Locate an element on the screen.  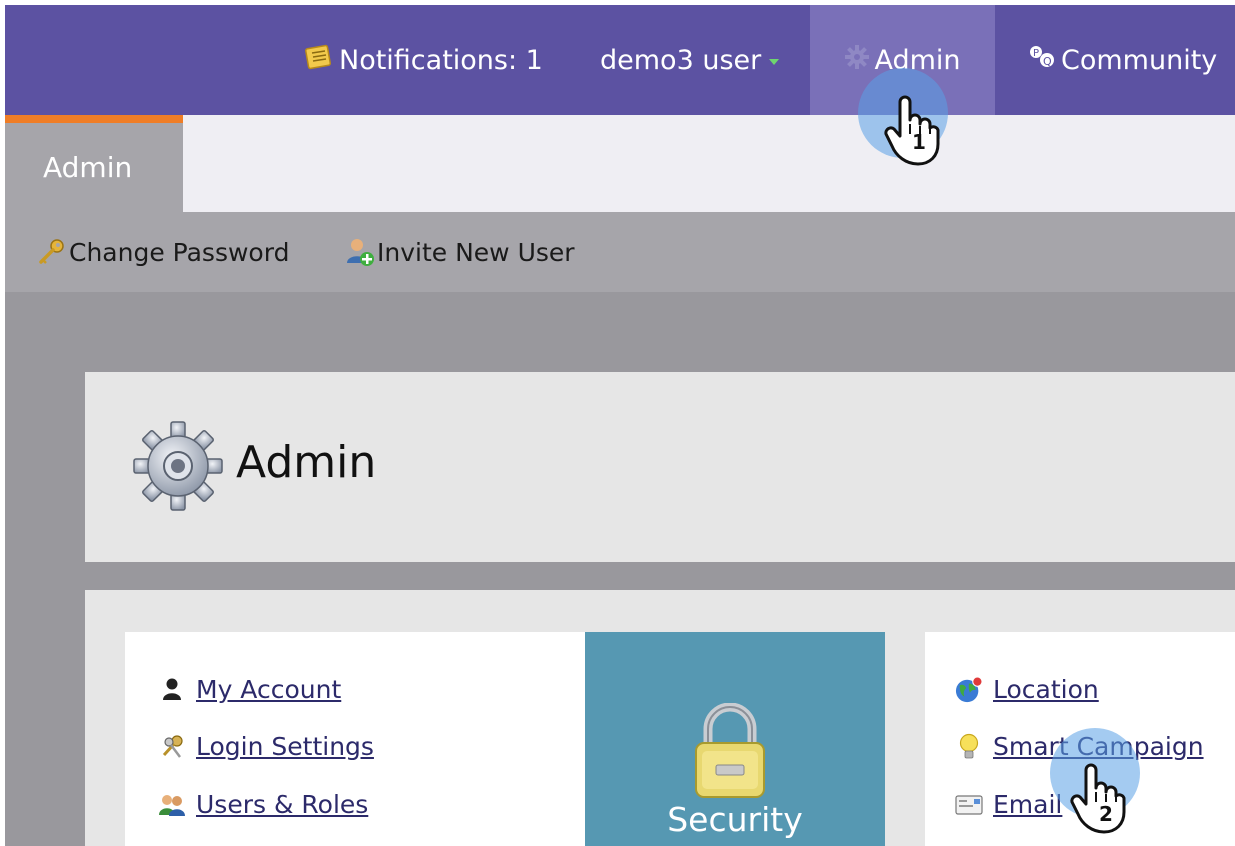
link-email: Email is located at coordinates (1008, 804).